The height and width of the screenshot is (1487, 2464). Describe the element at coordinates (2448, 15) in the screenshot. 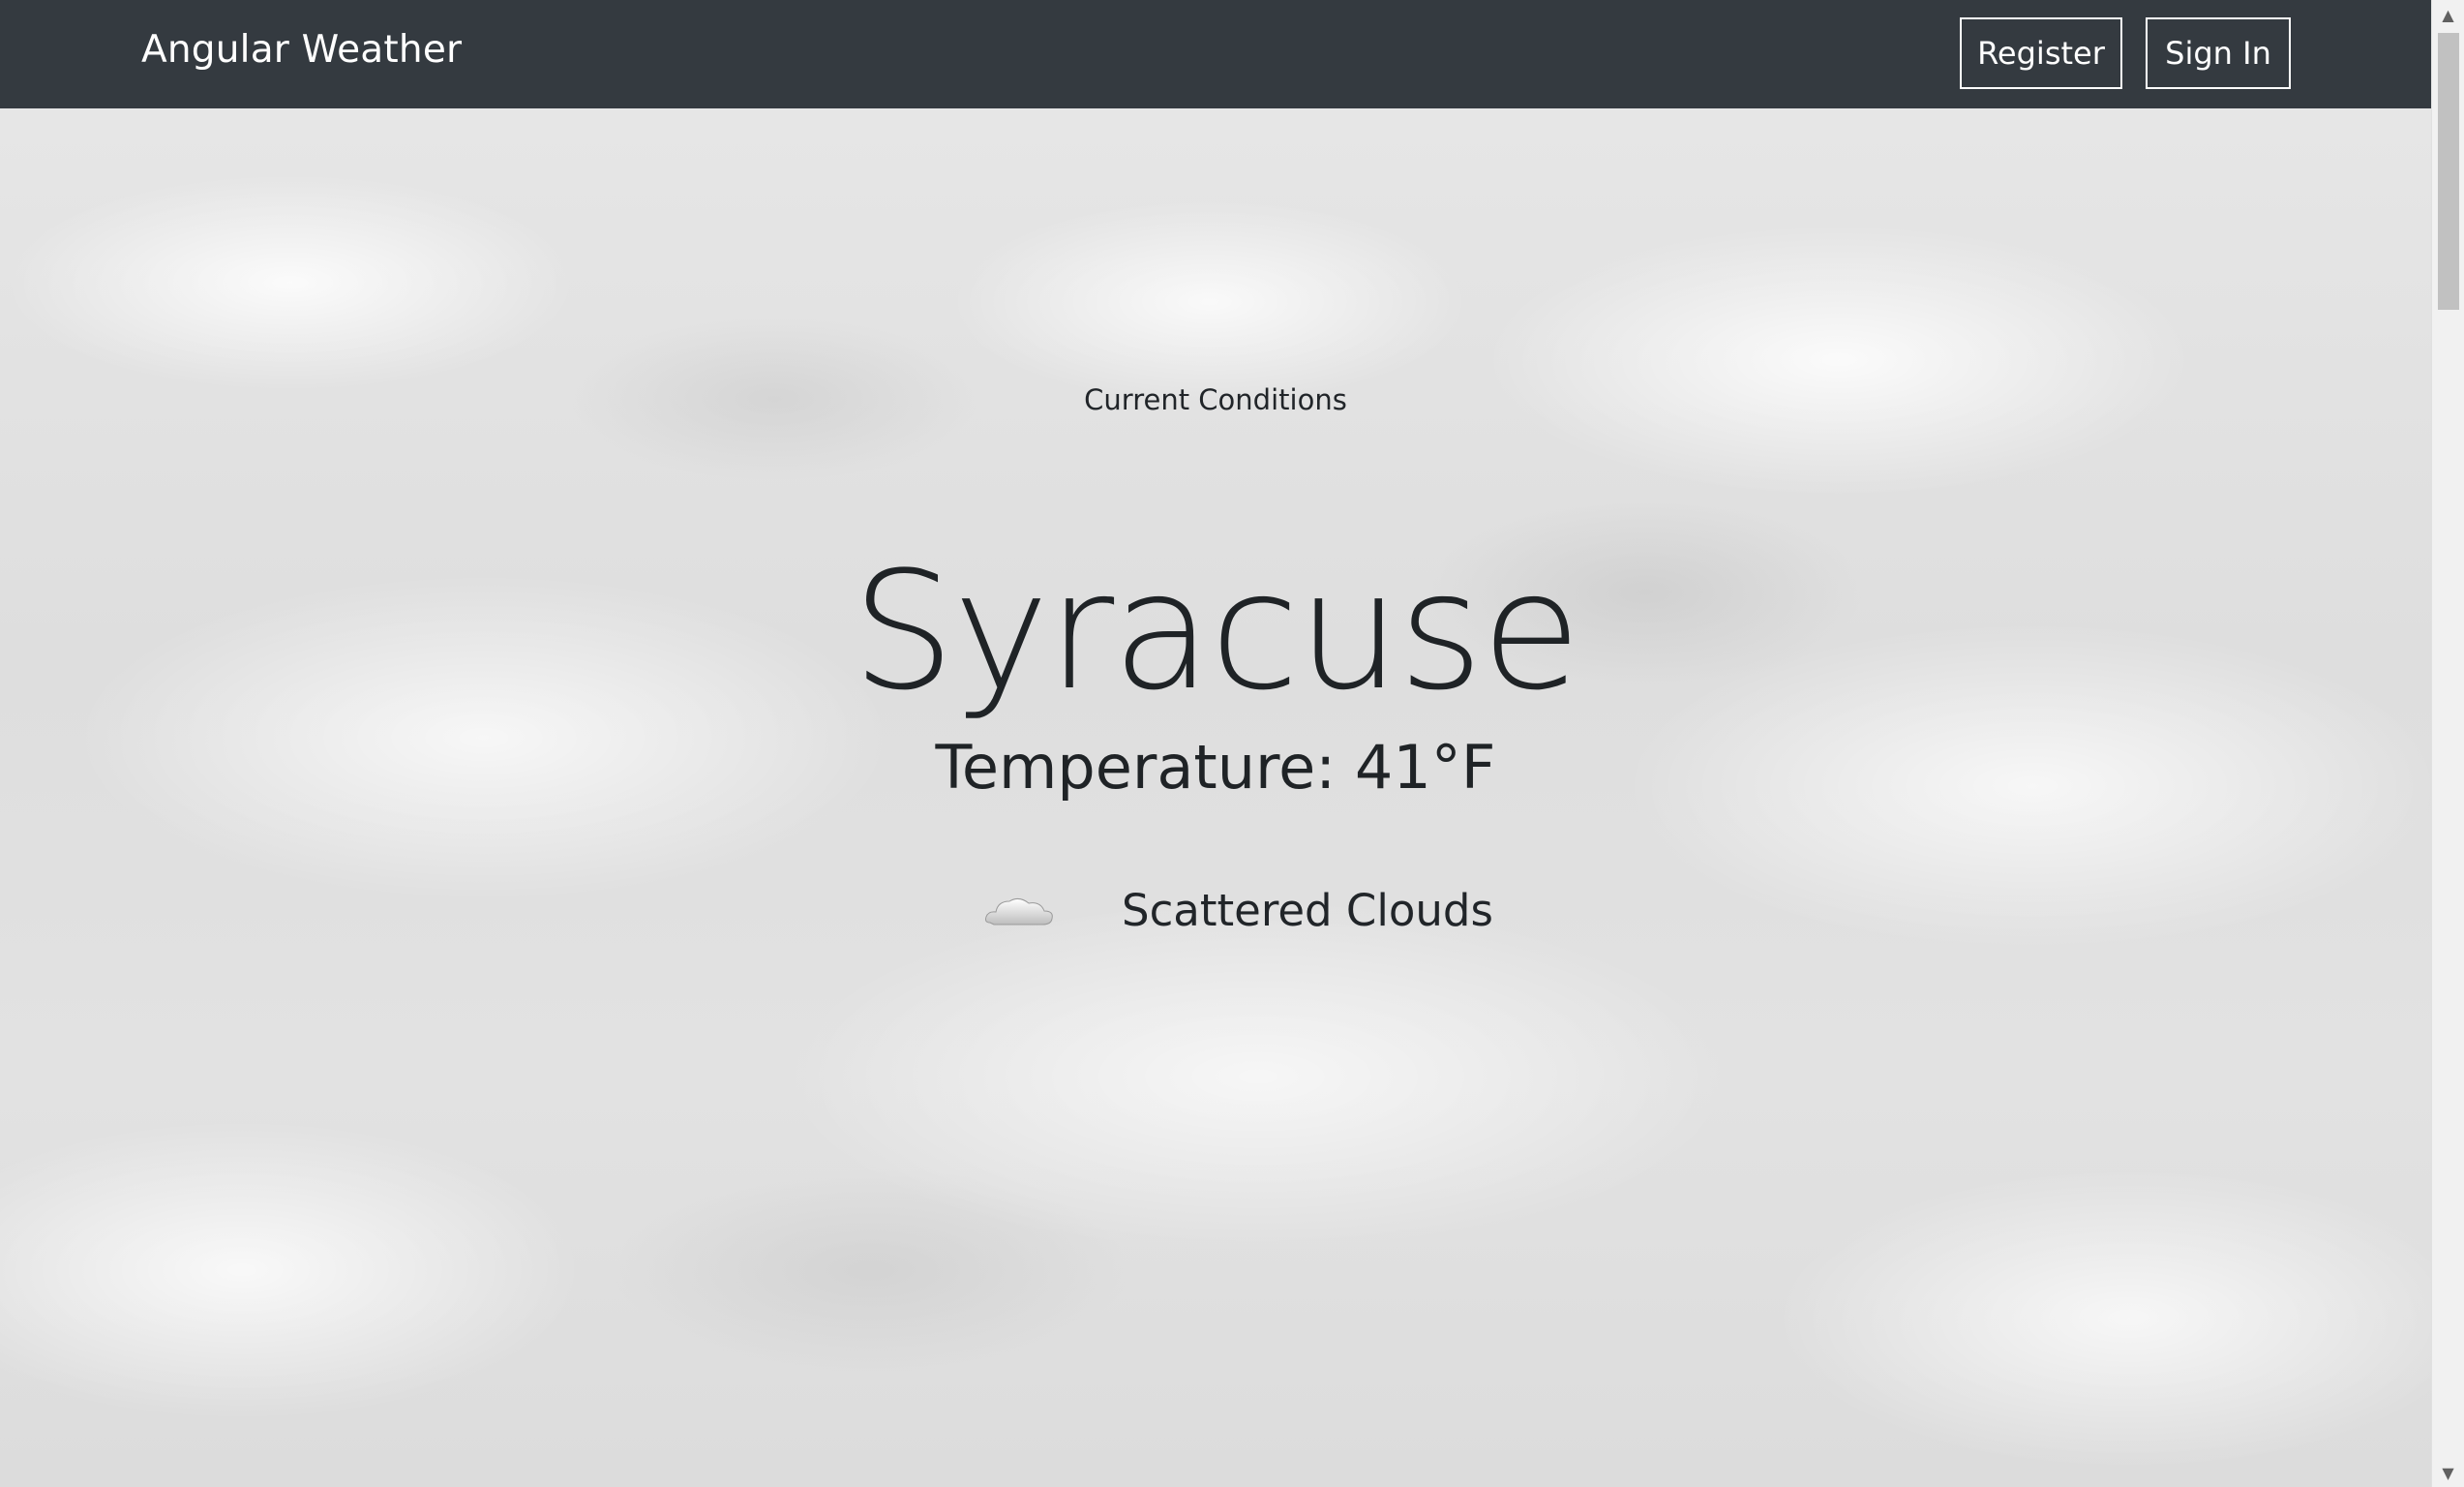

I see `triangle-up-icon: ▲` at that location.